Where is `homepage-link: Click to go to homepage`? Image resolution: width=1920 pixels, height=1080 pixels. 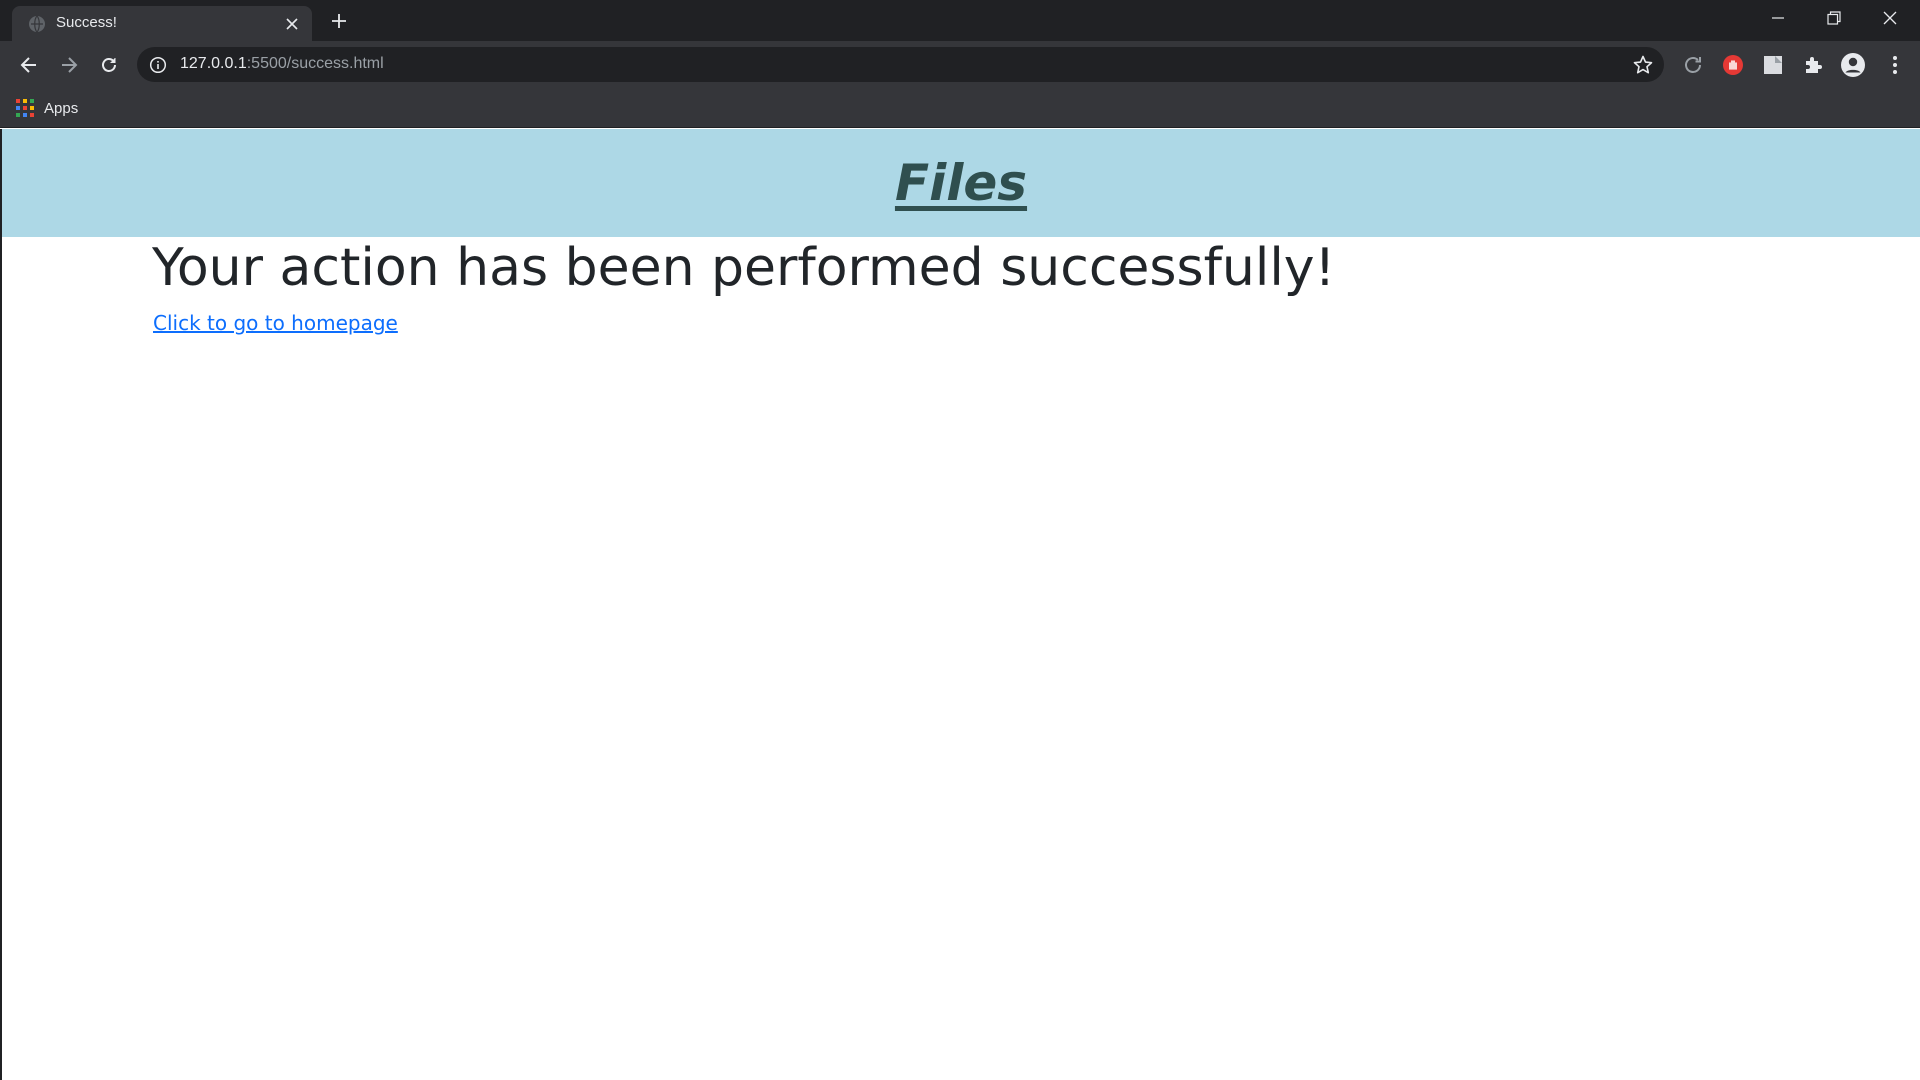
homepage-link: Click to go to homepage is located at coordinates (275, 323).